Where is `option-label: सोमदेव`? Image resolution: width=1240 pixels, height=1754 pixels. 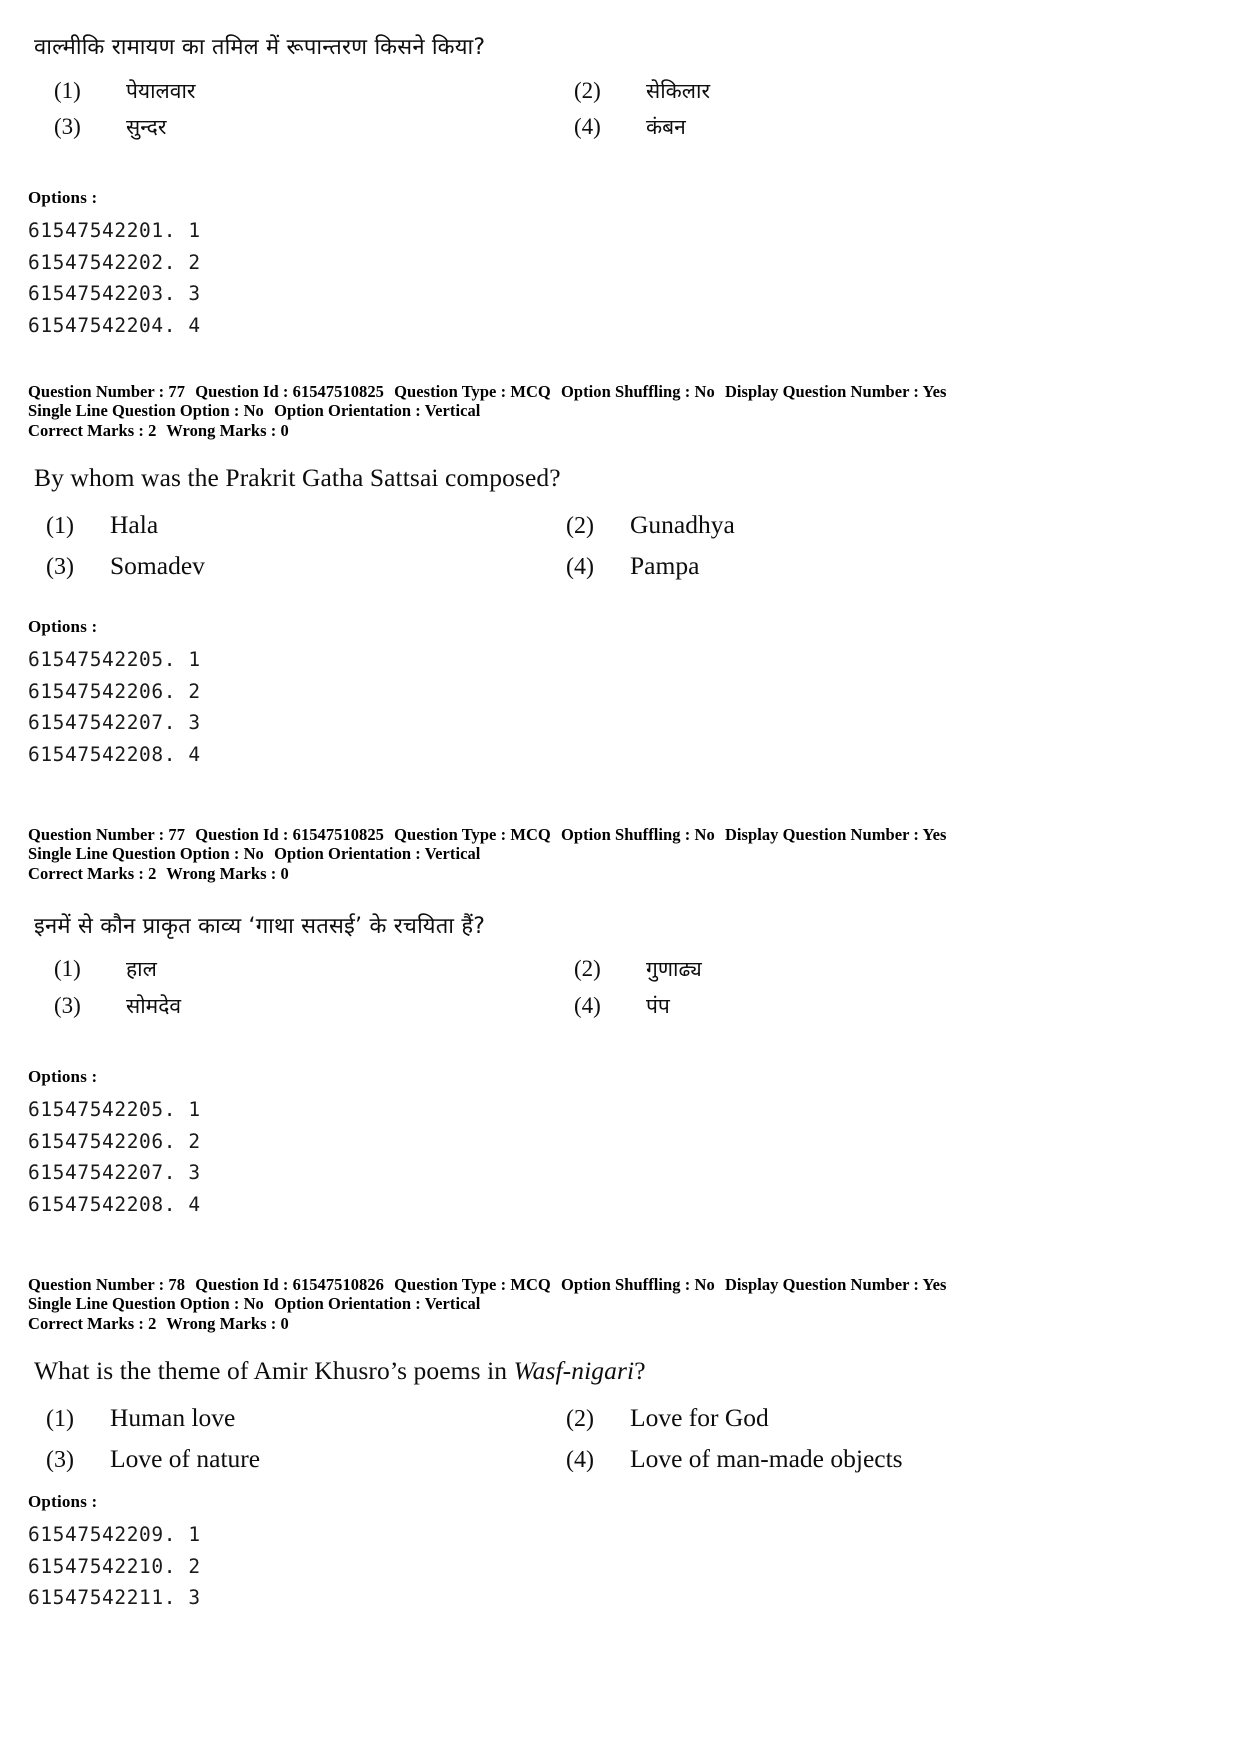 option-label: सोमदेव is located at coordinates (154, 1006).